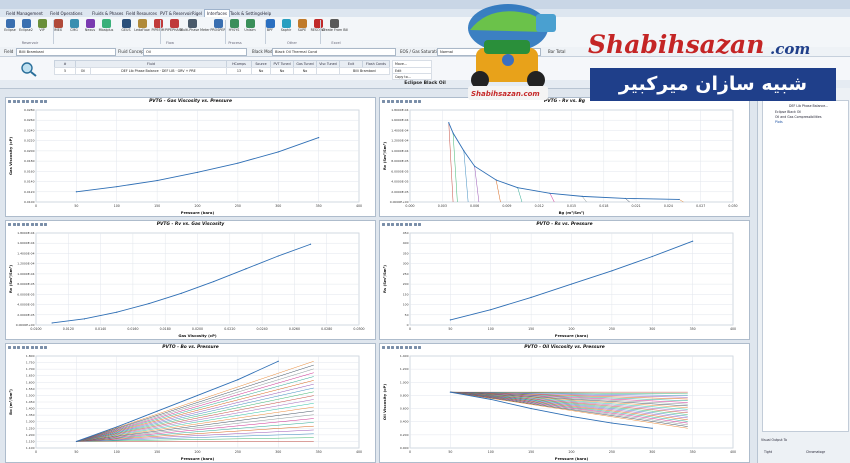  What do you see at coordinates (335, 30) in the screenshot?
I see `create-button: Create From Bill` at bounding box center [335, 30].